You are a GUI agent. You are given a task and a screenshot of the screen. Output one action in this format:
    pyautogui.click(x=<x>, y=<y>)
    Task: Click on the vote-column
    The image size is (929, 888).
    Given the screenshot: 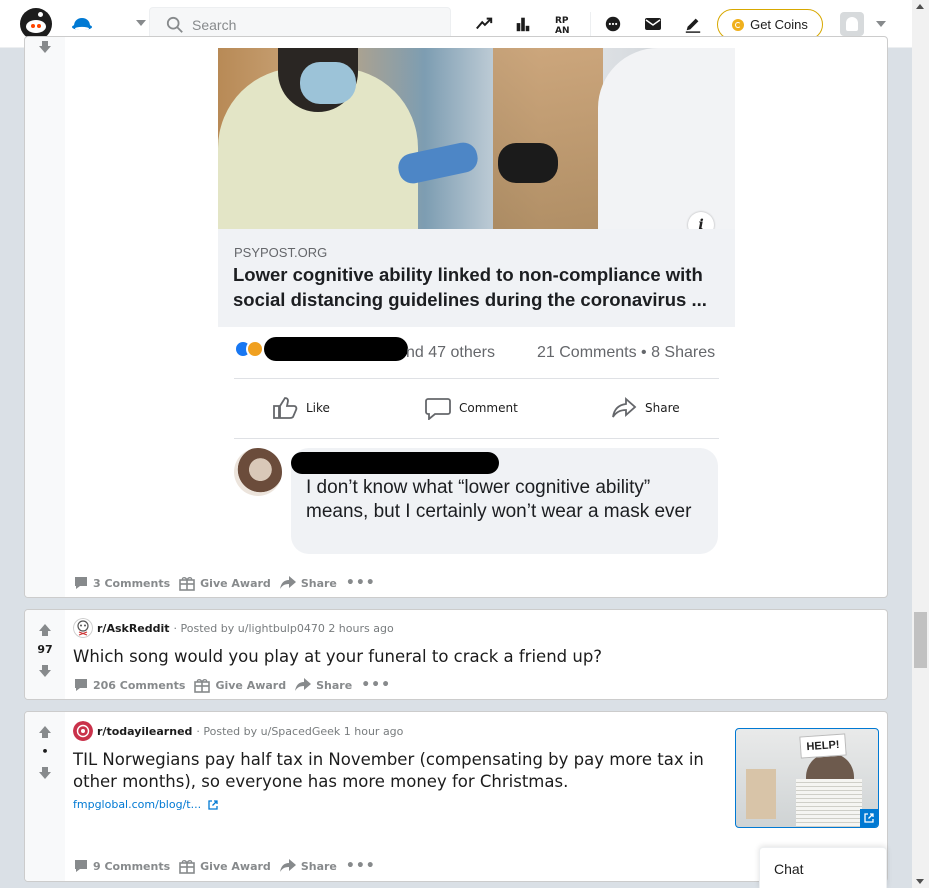 What is the action you would take?
    pyautogui.click(x=45, y=317)
    